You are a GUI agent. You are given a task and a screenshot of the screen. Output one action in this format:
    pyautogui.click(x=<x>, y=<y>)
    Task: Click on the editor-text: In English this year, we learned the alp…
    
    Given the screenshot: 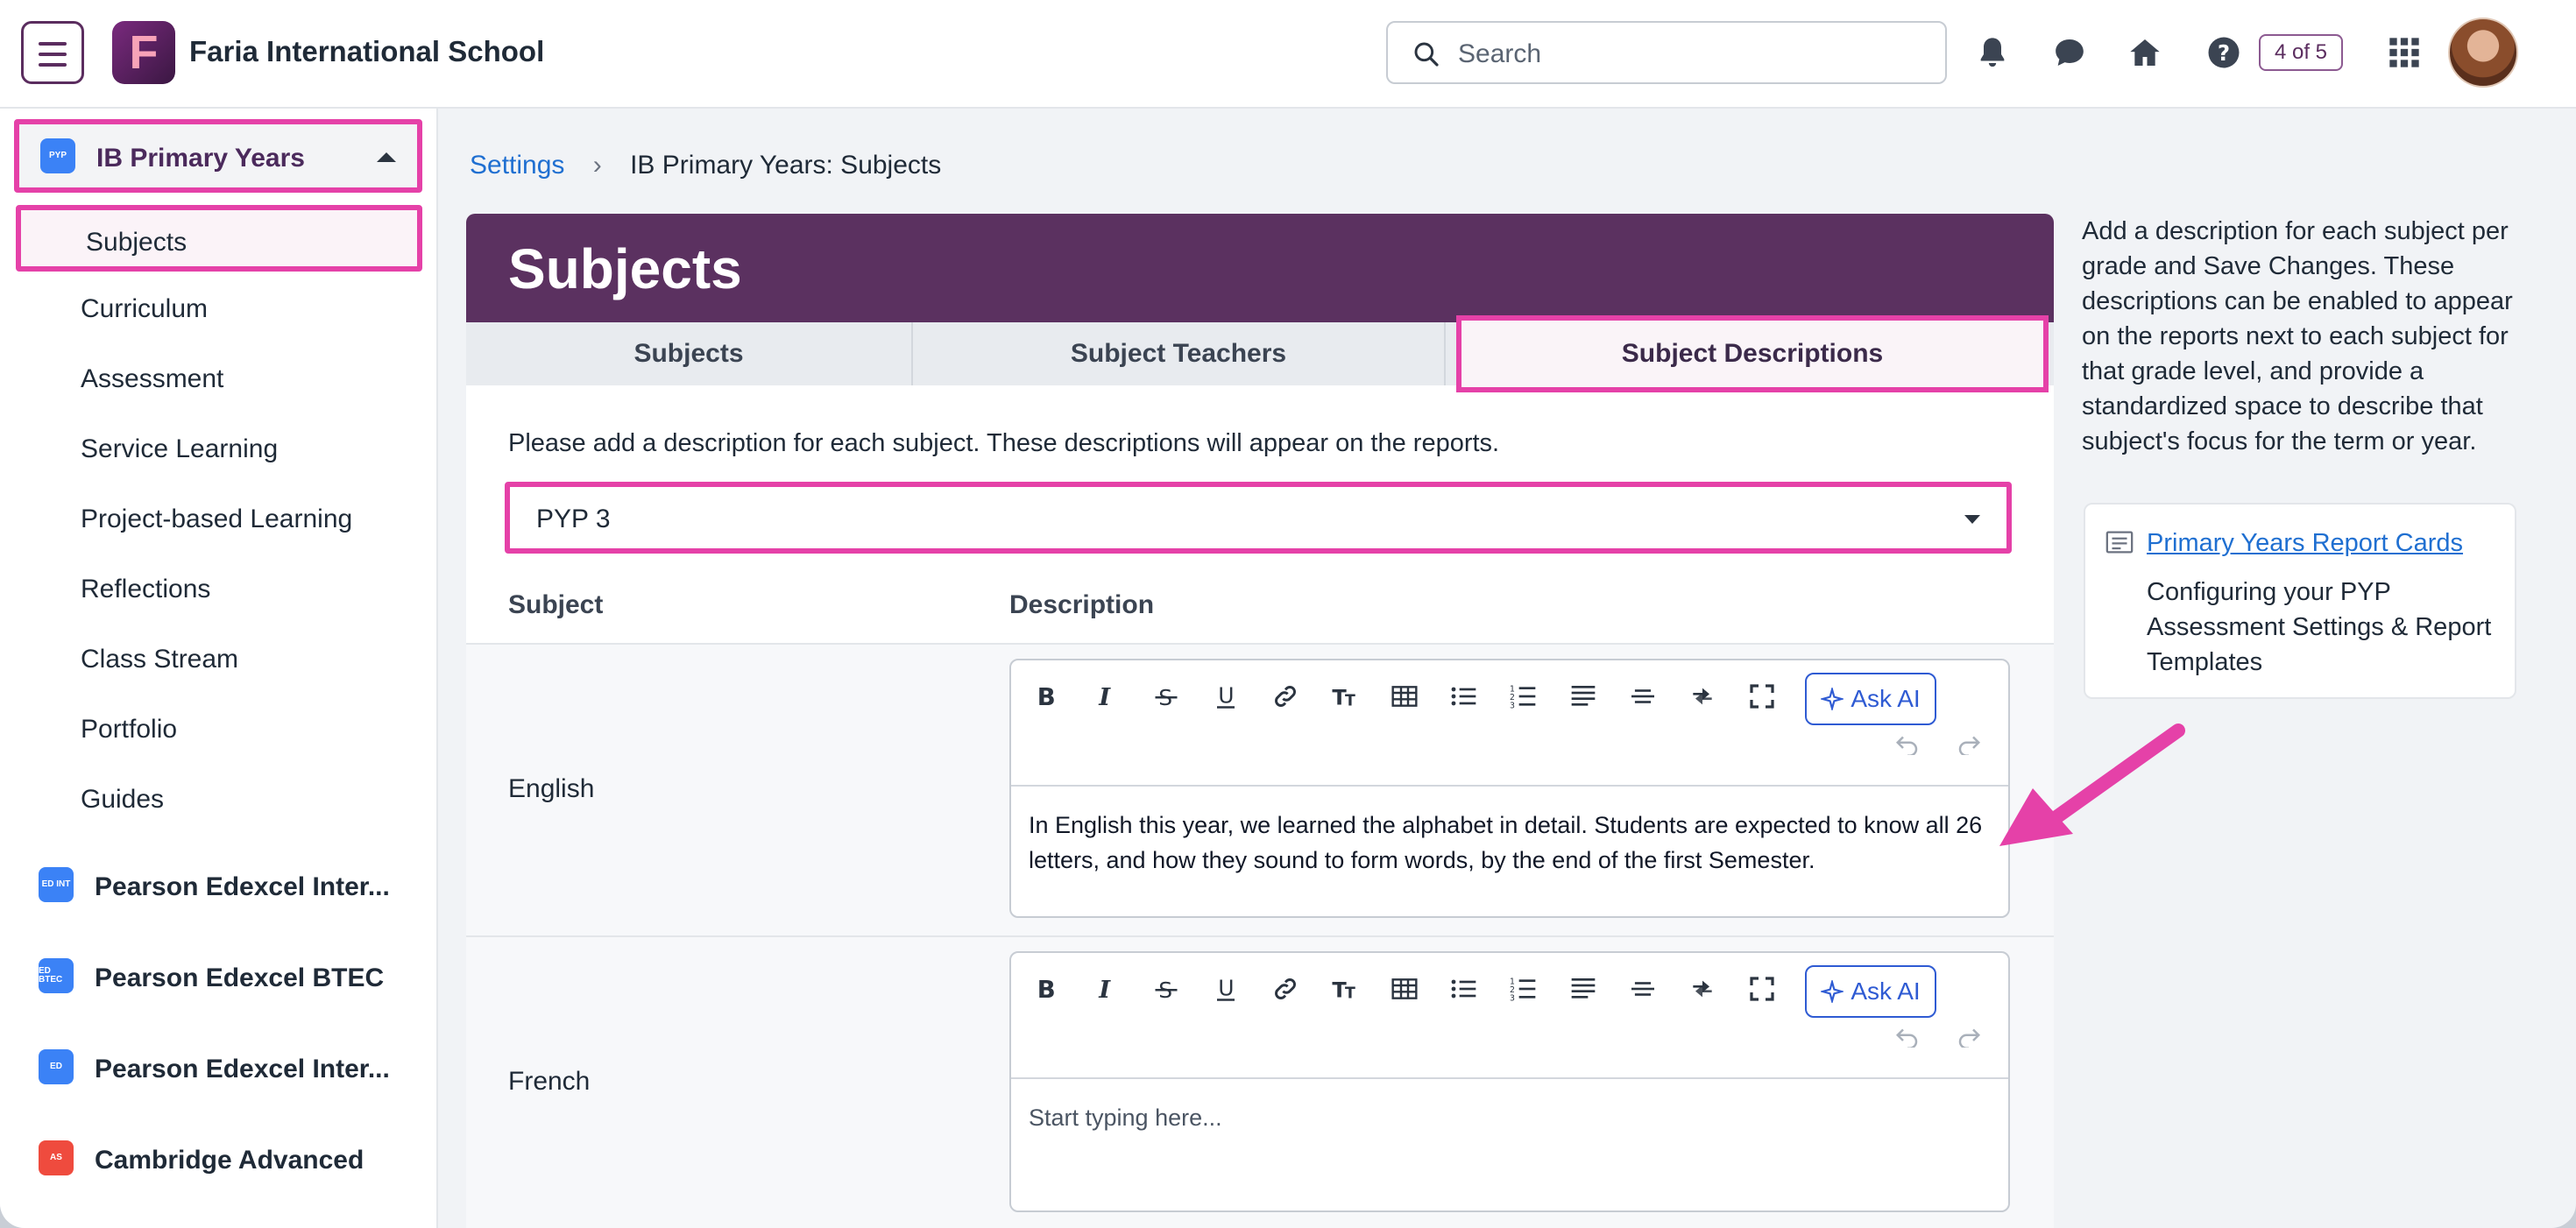 What is the action you would take?
    pyautogui.click(x=1510, y=843)
    